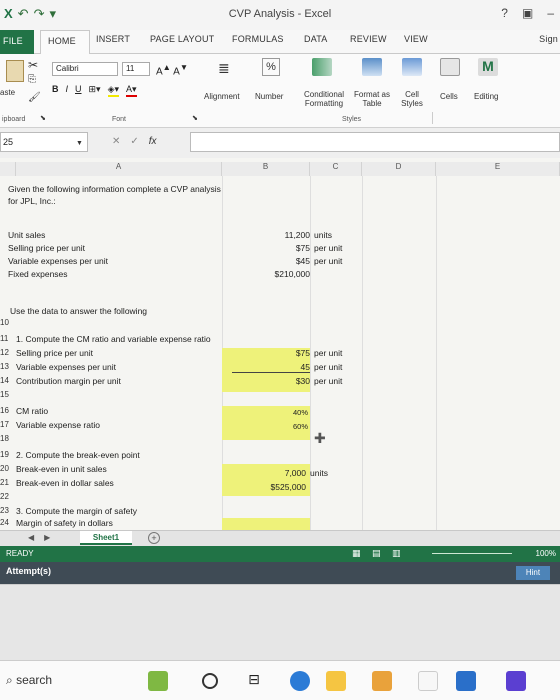 Image resolution: width=560 pixels, height=700 pixels. I want to click on number-format-icon: %, so click(271, 67).